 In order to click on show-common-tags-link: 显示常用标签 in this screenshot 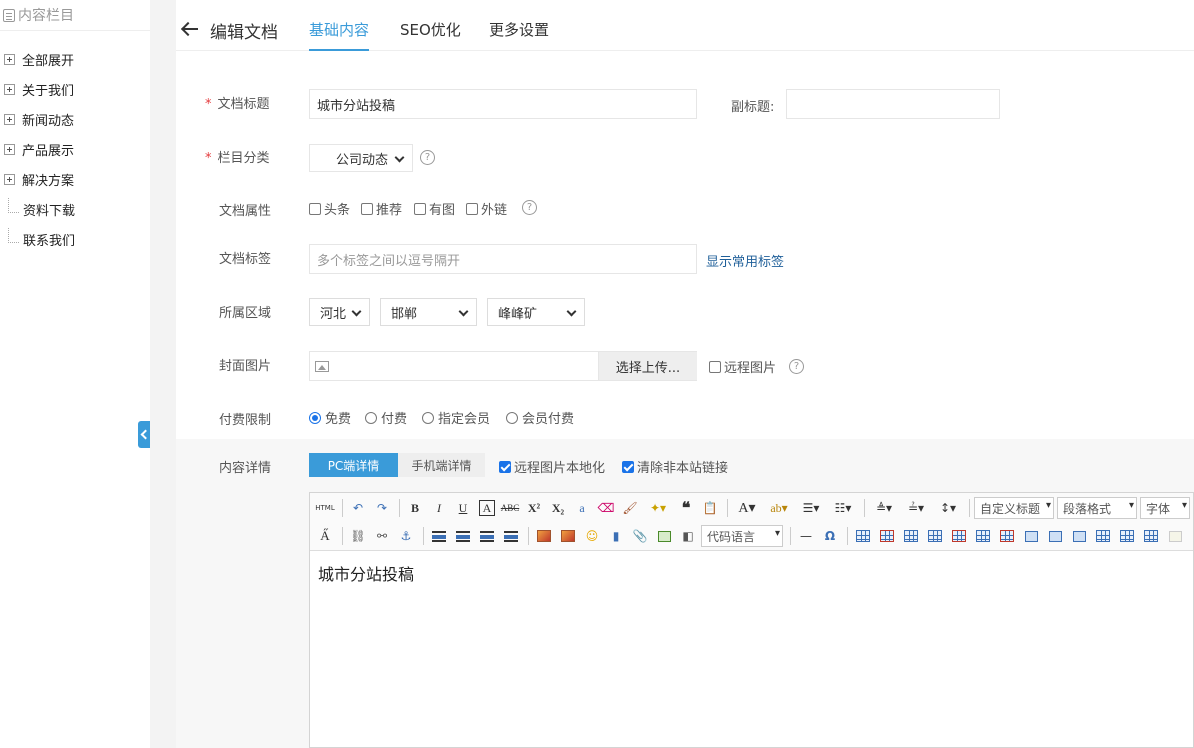, I will do `click(745, 260)`.